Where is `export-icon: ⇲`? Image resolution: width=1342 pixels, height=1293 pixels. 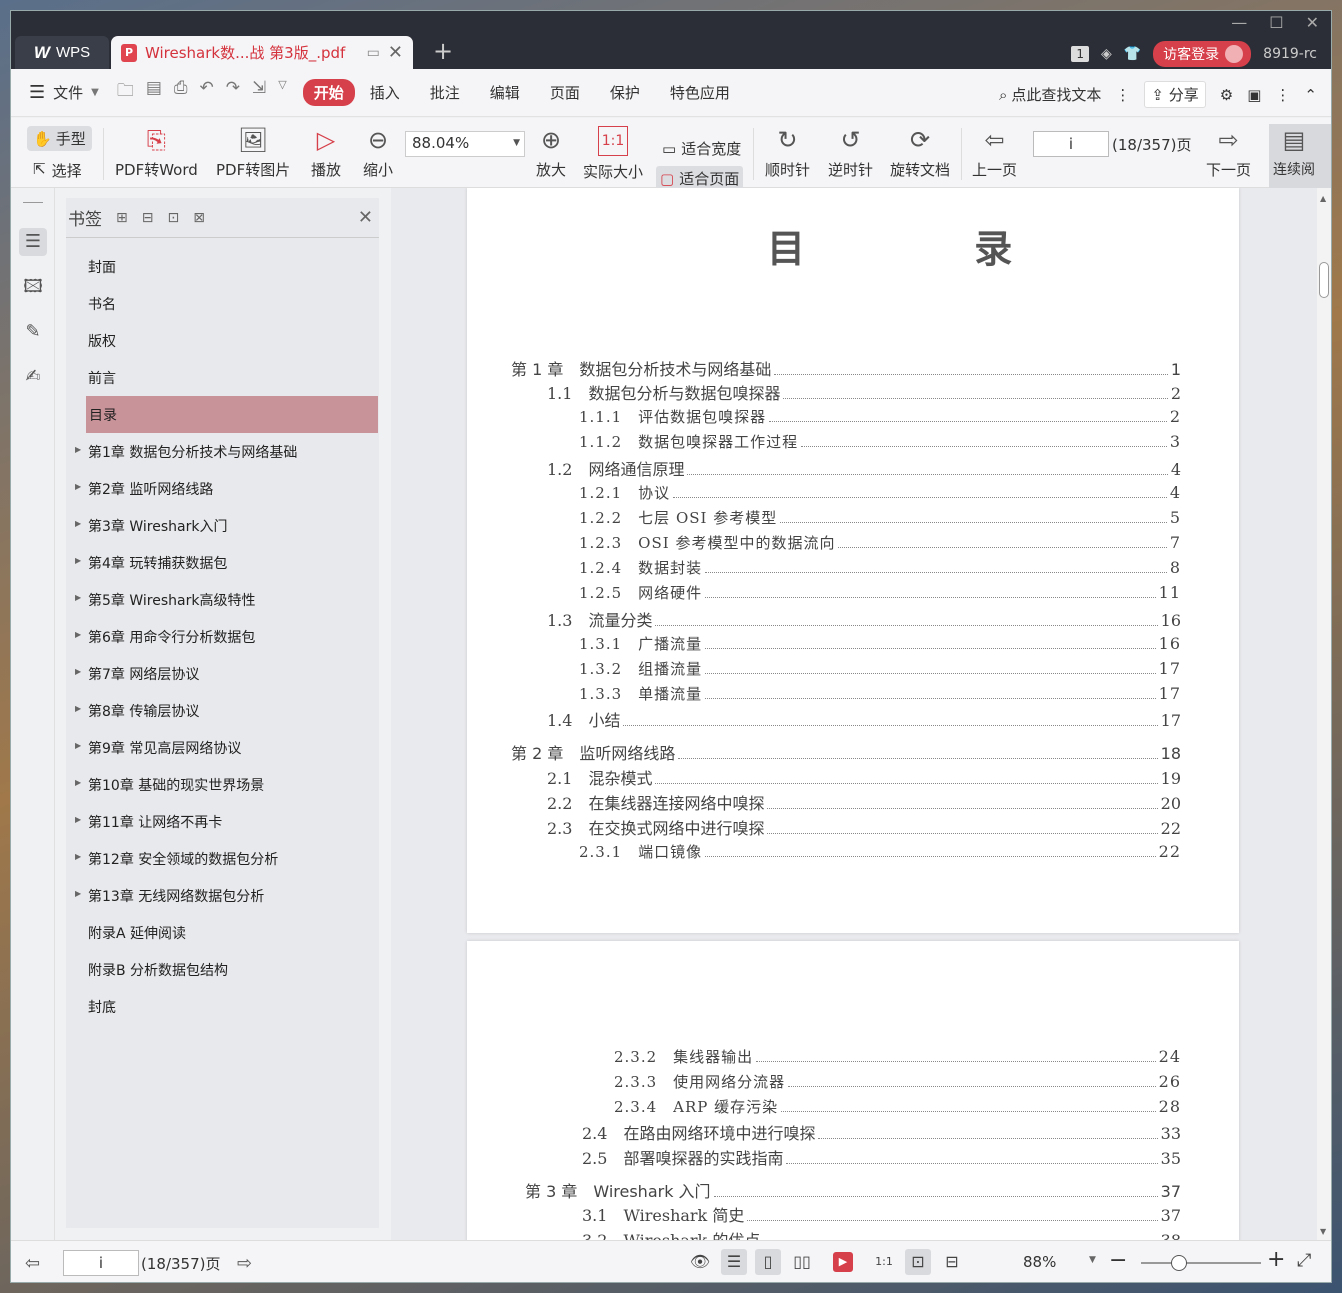 export-icon: ⇲ is located at coordinates (259, 92).